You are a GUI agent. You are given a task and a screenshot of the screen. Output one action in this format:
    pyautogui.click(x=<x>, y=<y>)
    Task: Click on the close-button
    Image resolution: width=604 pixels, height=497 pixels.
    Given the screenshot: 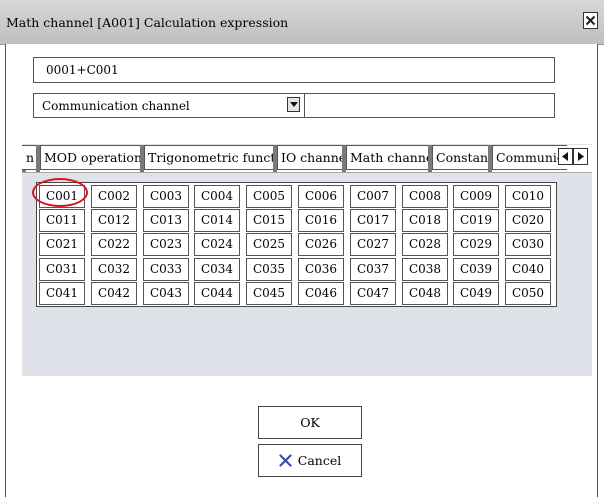 What is the action you would take?
    pyautogui.click(x=590, y=20)
    